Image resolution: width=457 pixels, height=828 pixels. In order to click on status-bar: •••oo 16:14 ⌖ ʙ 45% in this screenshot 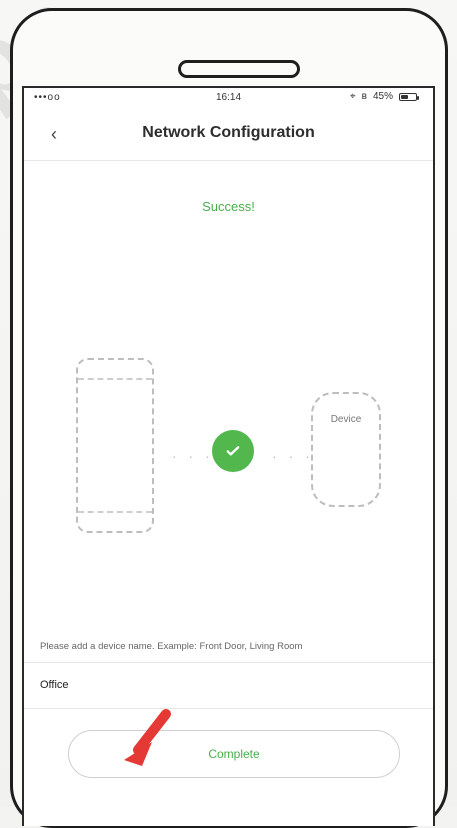, I will do `click(228, 99)`.